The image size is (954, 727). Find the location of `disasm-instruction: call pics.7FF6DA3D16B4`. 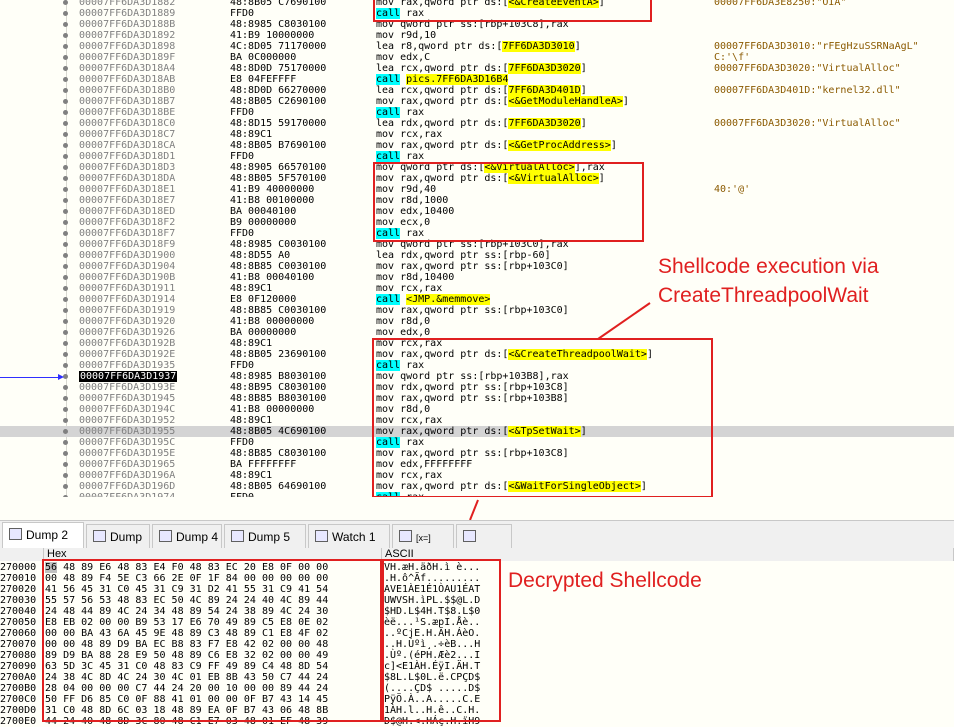

disasm-instruction: call pics.7FF6DA3D16B4 is located at coordinates (442, 79).